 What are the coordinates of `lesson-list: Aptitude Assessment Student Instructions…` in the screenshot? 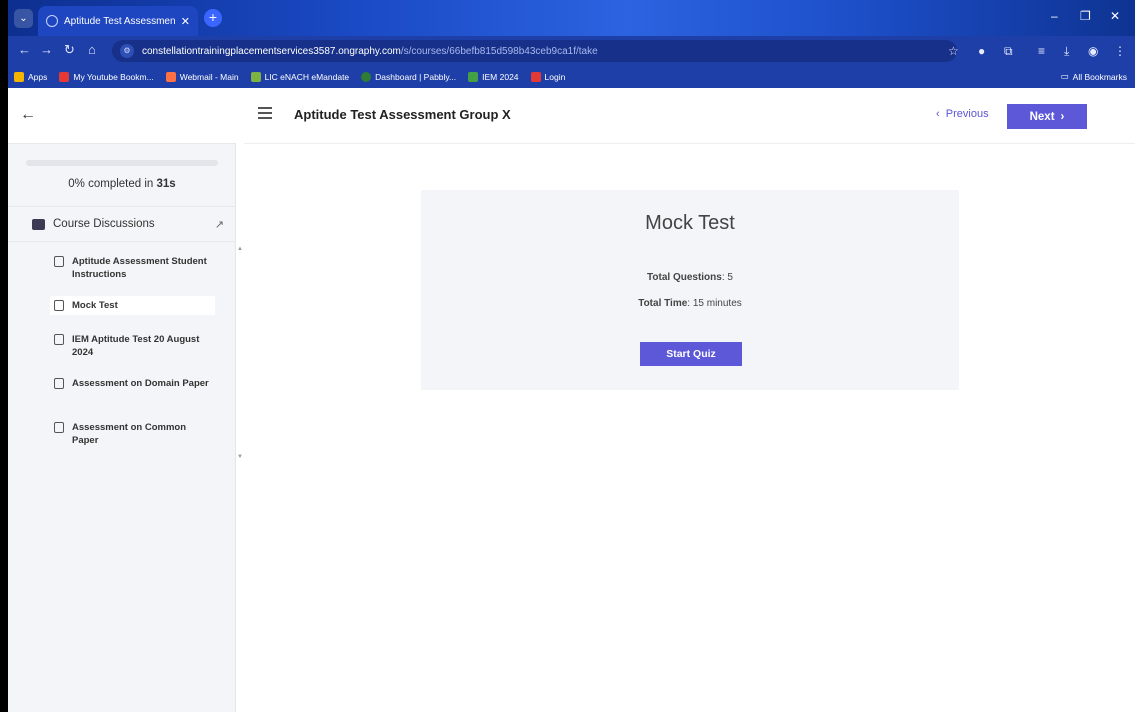 It's located at (122, 353).